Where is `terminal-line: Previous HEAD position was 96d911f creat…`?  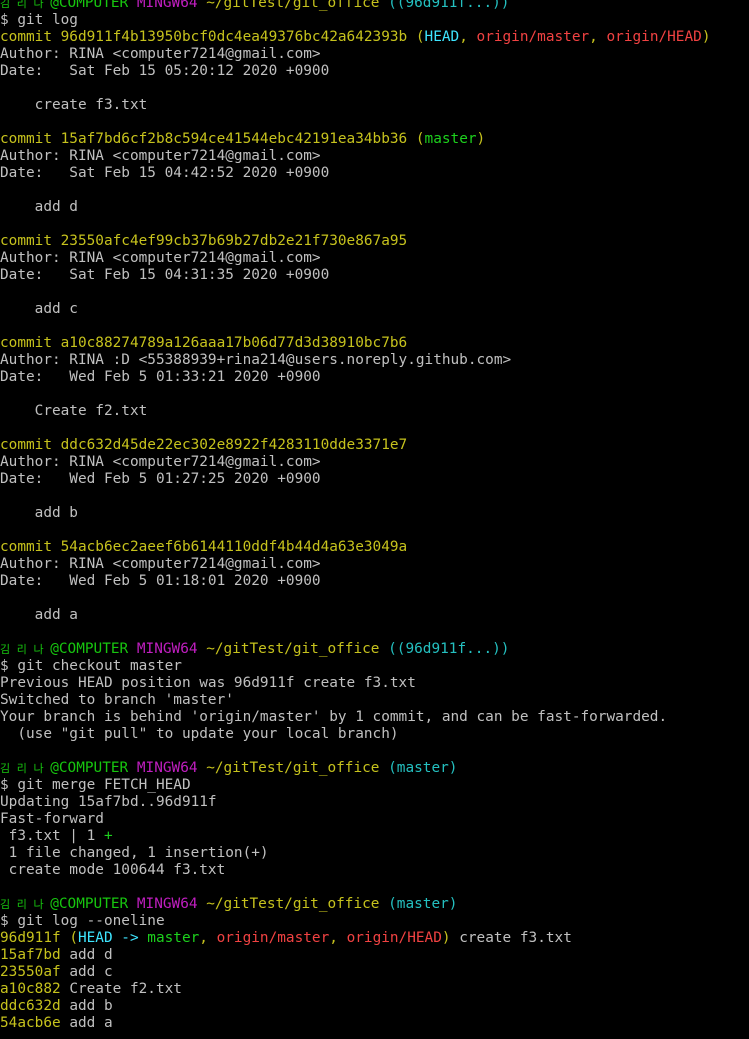
terminal-line: Previous HEAD position was 96d911f creat… is located at coordinates (208, 683).